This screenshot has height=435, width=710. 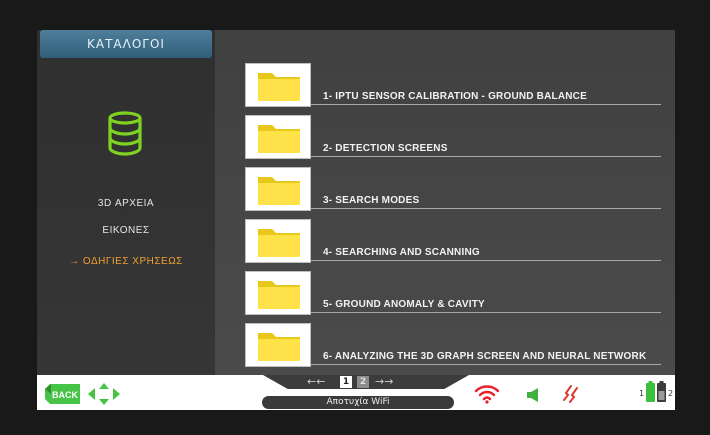 What do you see at coordinates (356, 392) in the screenshot?
I see `status-bar: BACK ←← 1 2 →→ Αποτυχία WiFi 1 2` at bounding box center [356, 392].